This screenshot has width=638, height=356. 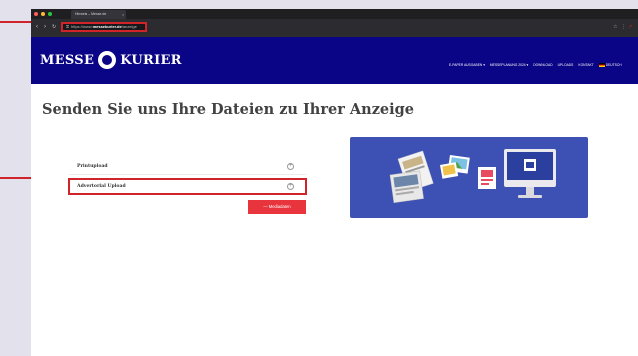 What do you see at coordinates (566, 65) in the screenshot?
I see `menu-item-uploads: UPLOADS` at bounding box center [566, 65].